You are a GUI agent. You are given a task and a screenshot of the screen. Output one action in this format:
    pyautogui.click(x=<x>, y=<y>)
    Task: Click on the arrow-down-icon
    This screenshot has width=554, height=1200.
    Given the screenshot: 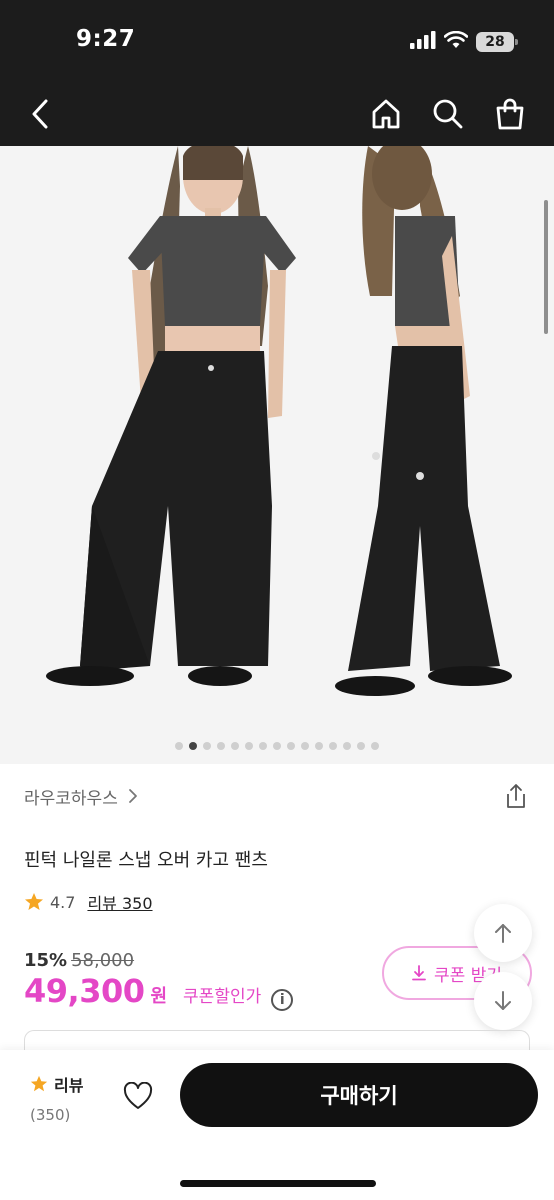 What is the action you would take?
    pyautogui.click(x=503, y=1000)
    